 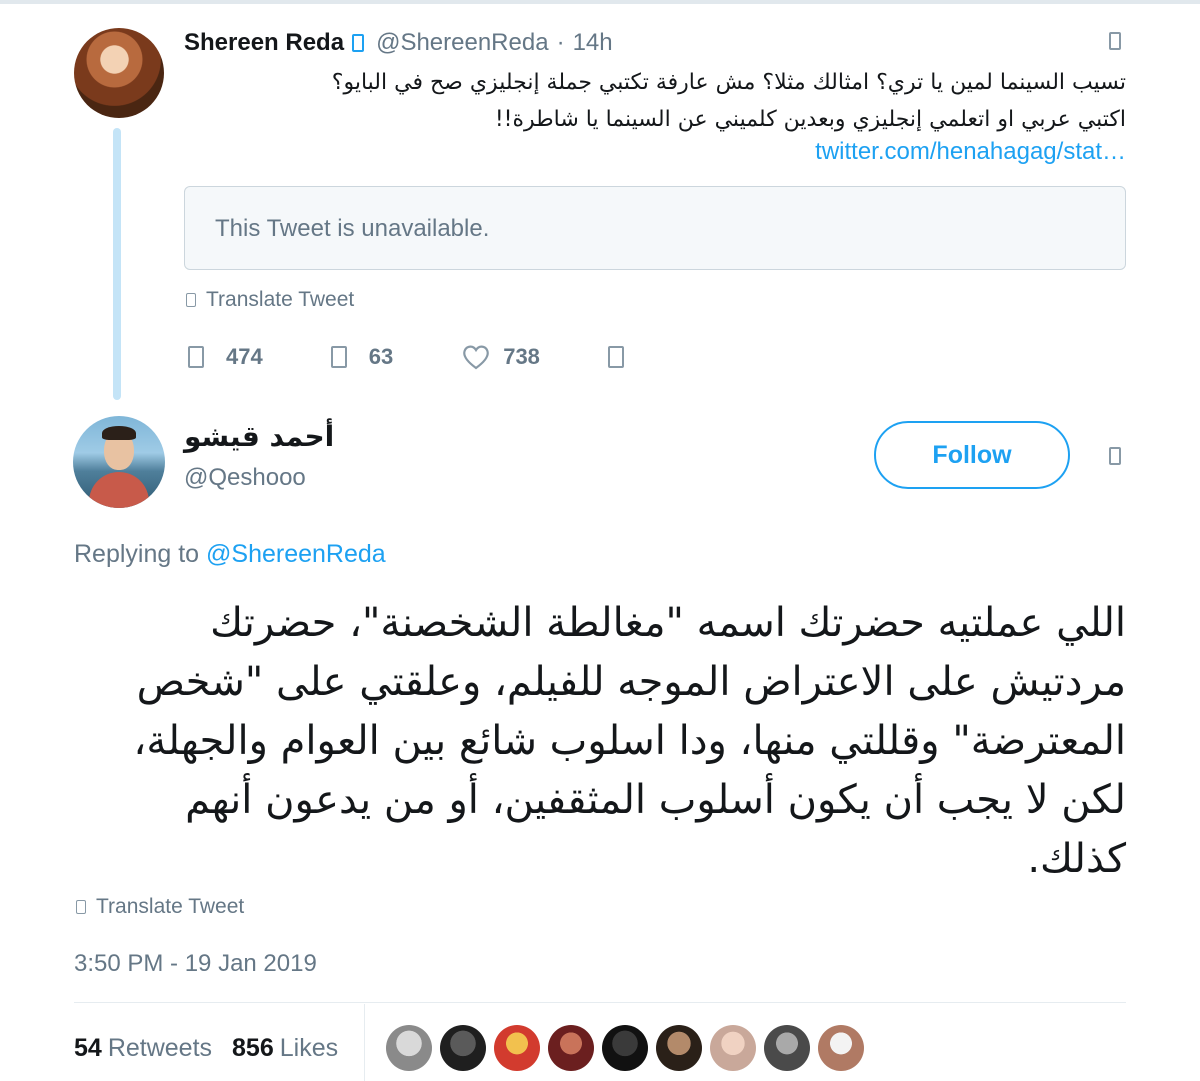 What do you see at coordinates (358, 43) in the screenshot?
I see `verified-icon` at bounding box center [358, 43].